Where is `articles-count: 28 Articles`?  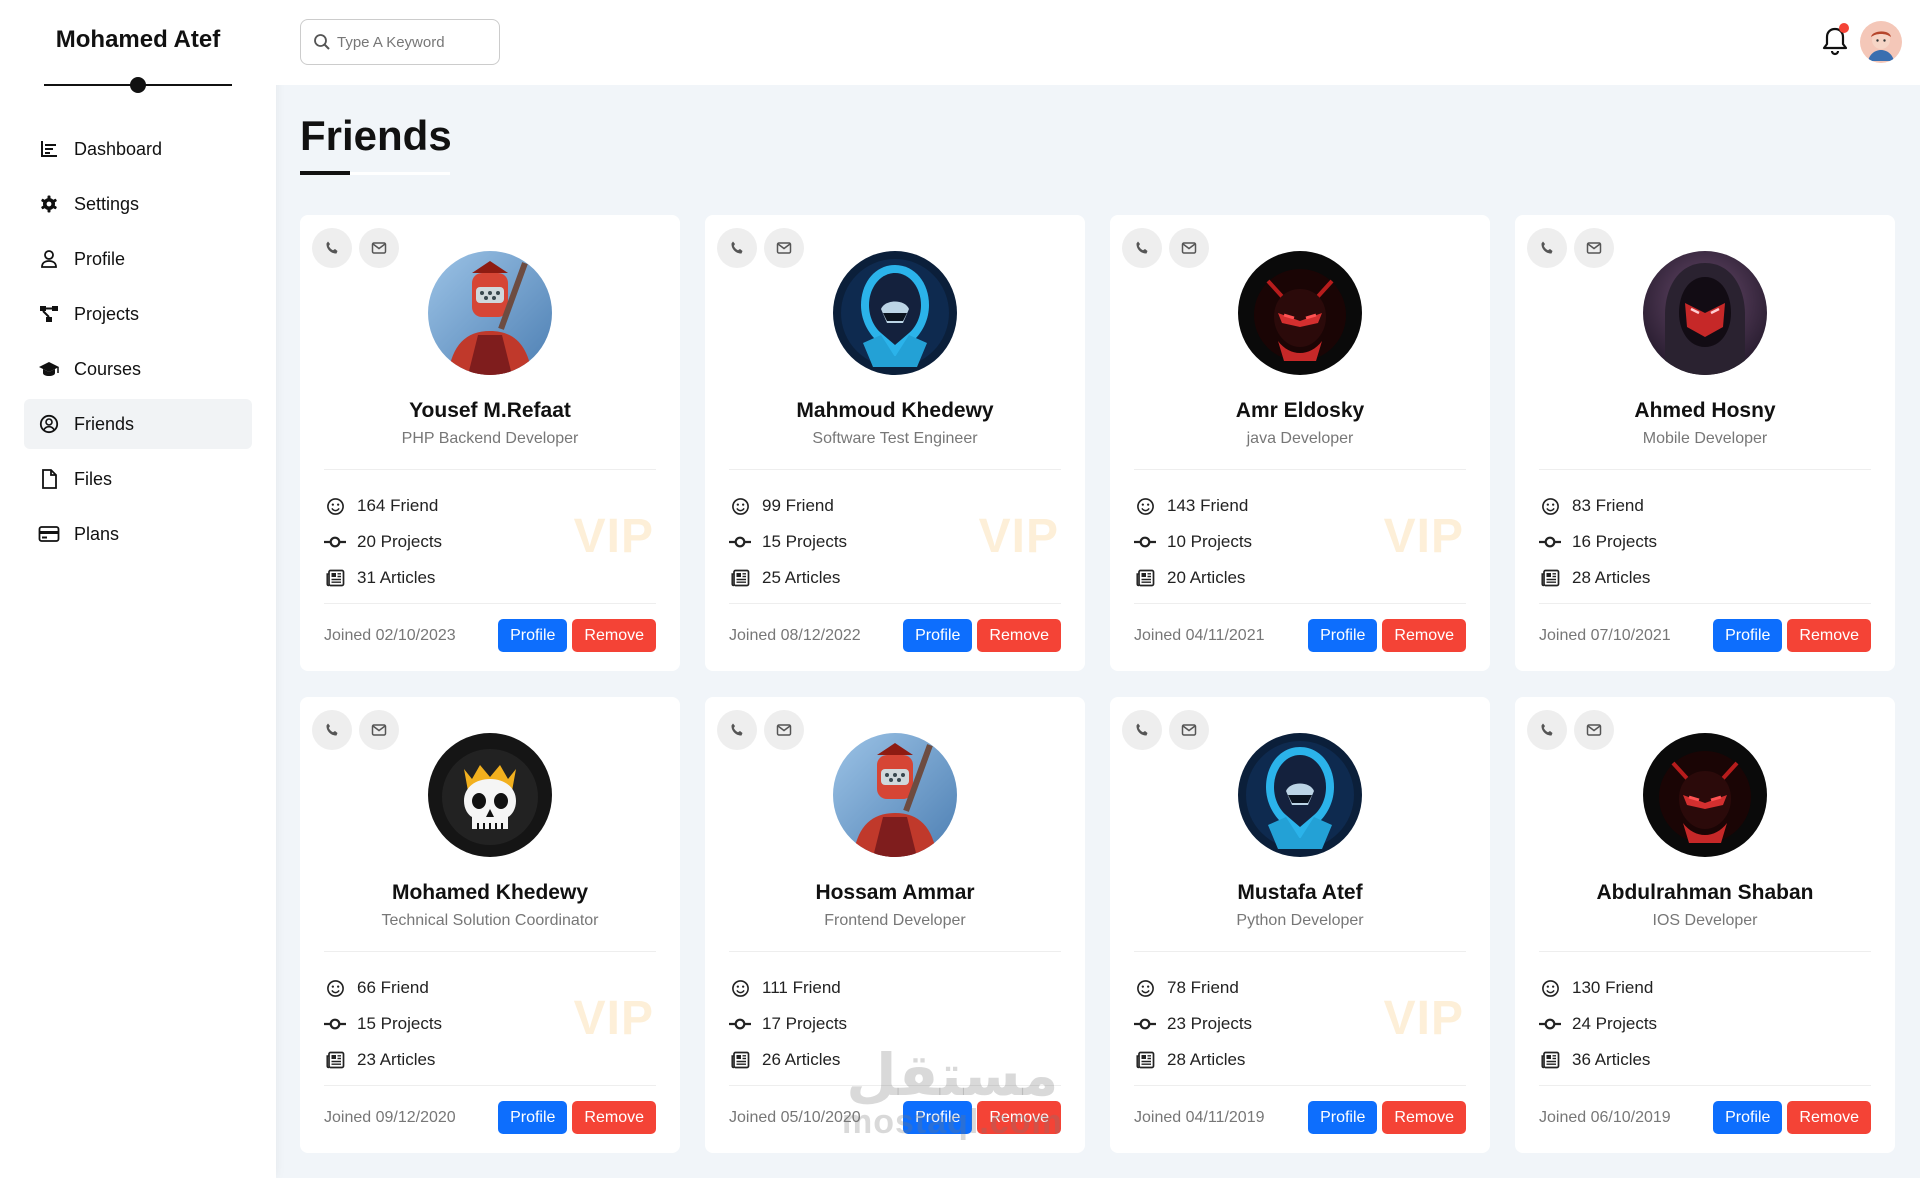
articles-count: 28 Articles is located at coordinates (1611, 577).